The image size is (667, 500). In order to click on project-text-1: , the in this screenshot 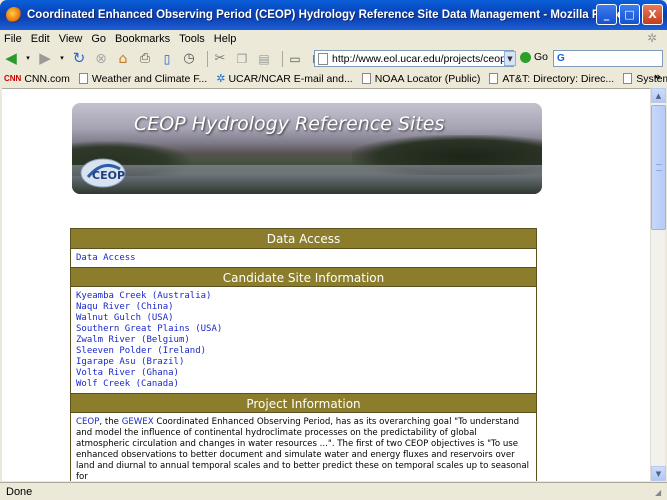, I will do `click(110, 422)`.